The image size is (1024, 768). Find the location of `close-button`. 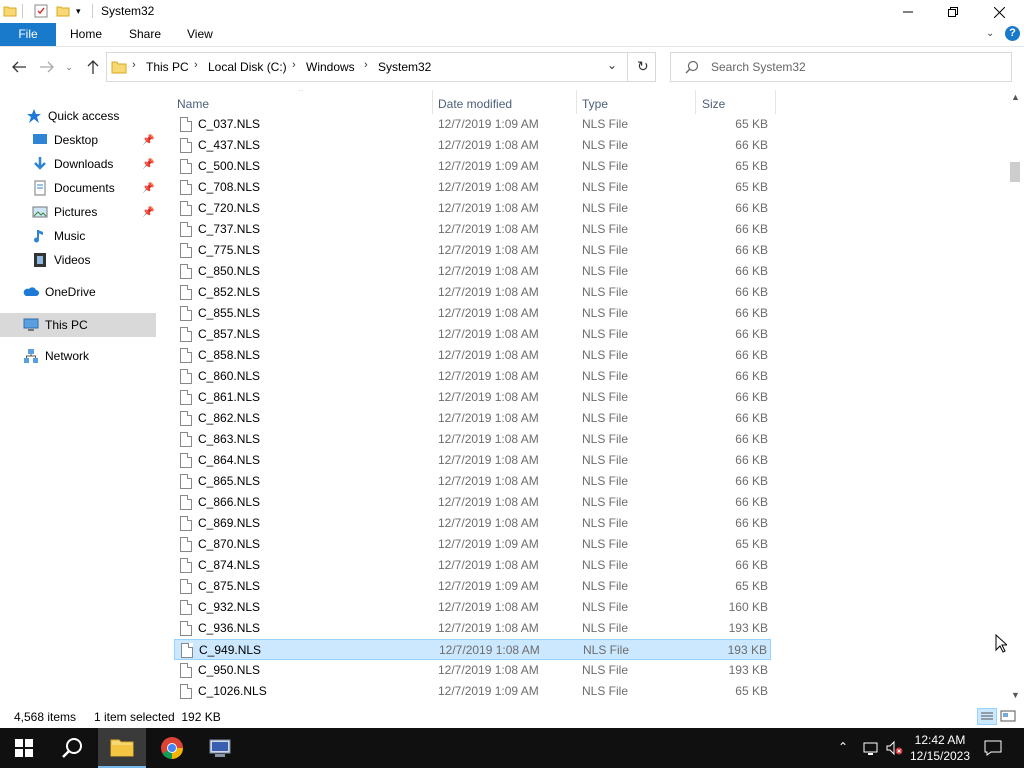

close-button is located at coordinates (999, 12).